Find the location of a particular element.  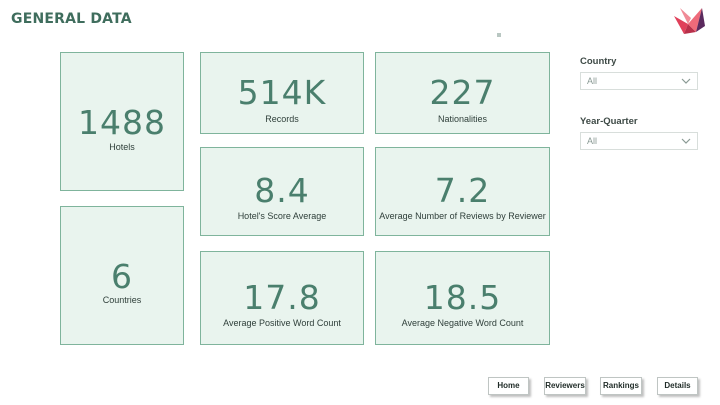

origami-bird-logo is located at coordinates (689, 21).